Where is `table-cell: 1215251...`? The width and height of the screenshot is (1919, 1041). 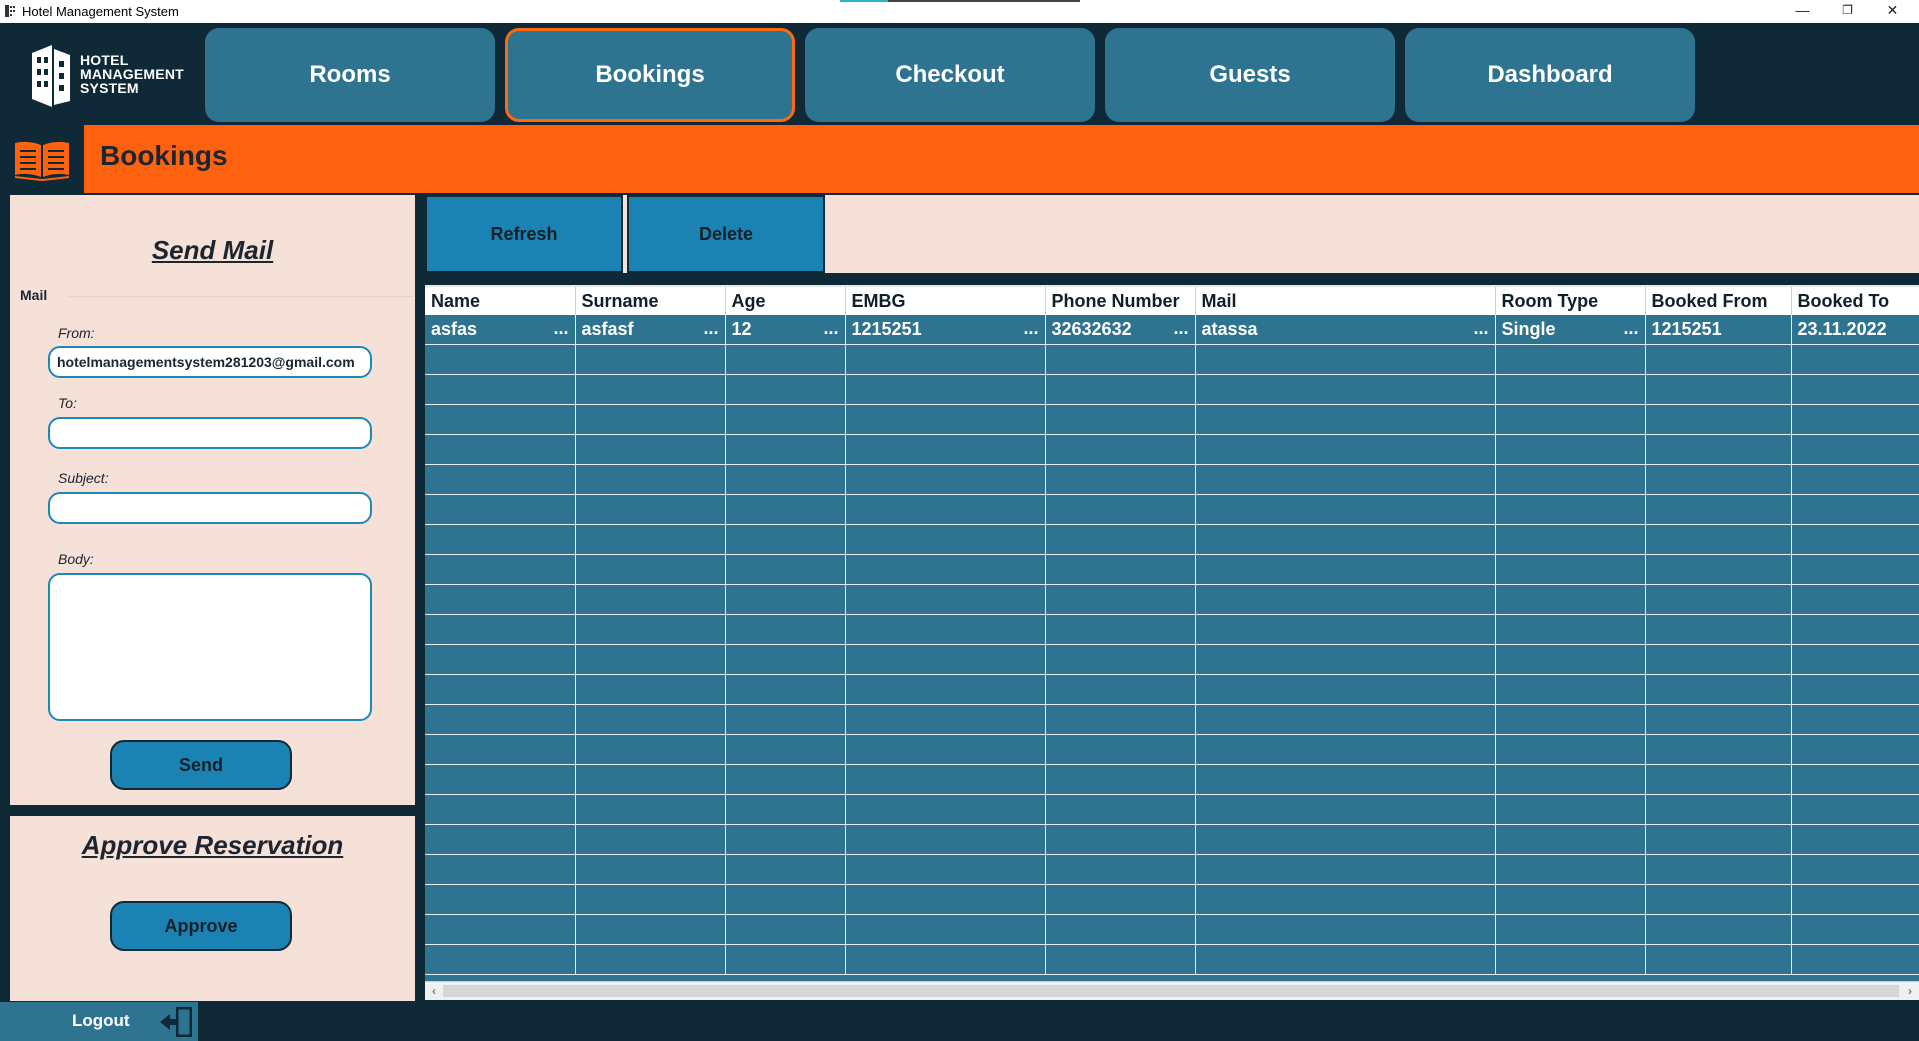 table-cell: 1215251... is located at coordinates (945, 330).